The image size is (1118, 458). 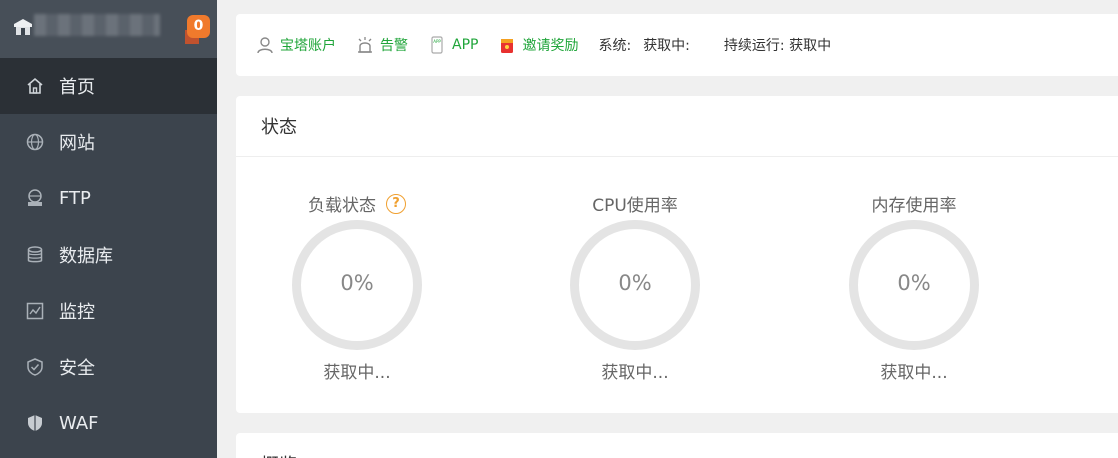 What do you see at coordinates (550, 46) in the screenshot?
I see `invite-label: 邀请奖励` at bounding box center [550, 46].